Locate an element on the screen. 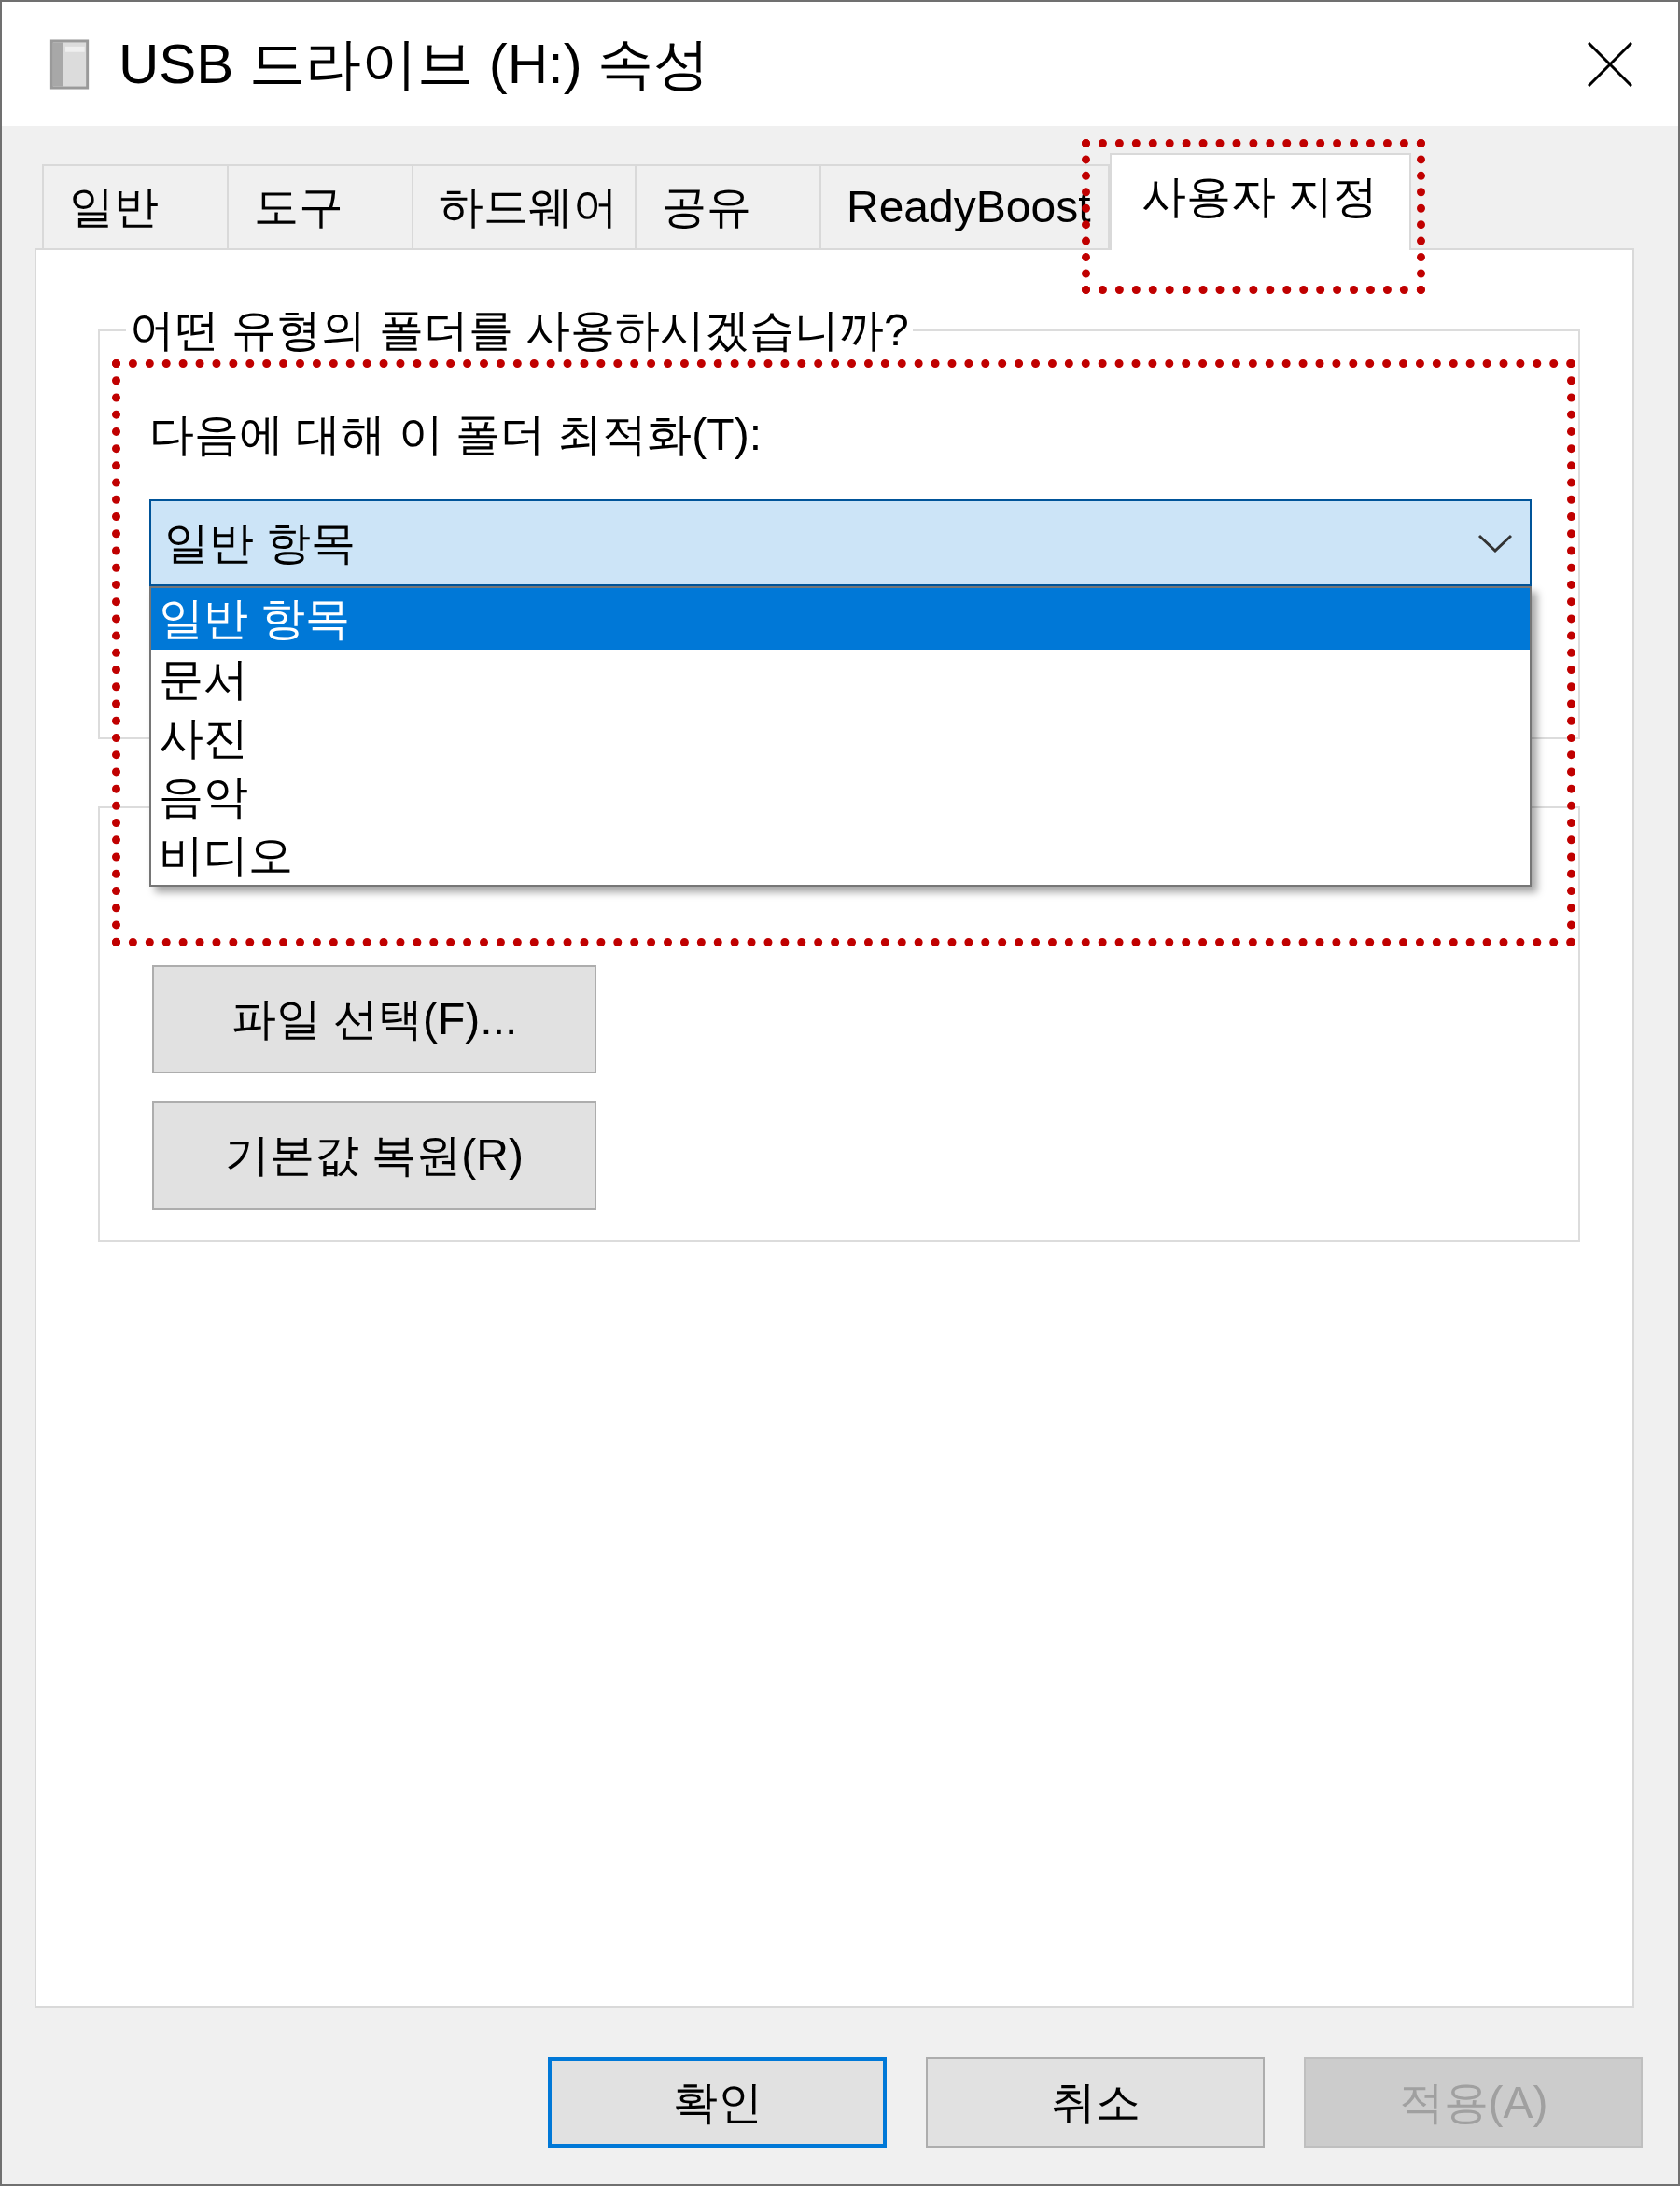  group-label: 어떤 유형의 폴더를 사용하시겠습니까? is located at coordinates (519, 331).